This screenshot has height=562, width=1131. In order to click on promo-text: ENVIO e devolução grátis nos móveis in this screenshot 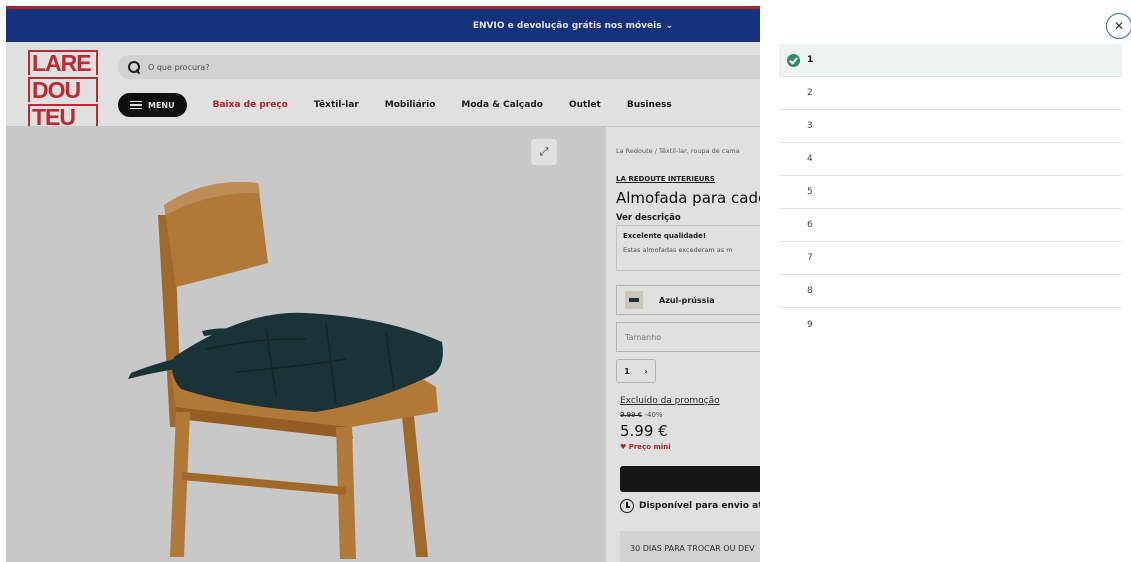, I will do `click(567, 25)`.